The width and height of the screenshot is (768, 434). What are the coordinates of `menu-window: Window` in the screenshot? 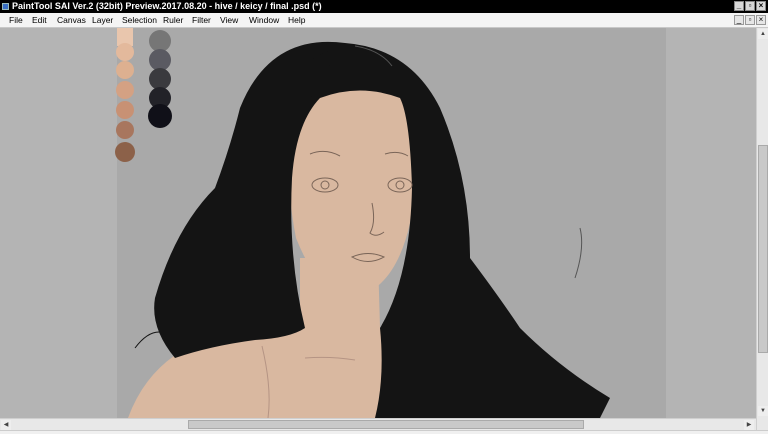 It's located at (264, 20).